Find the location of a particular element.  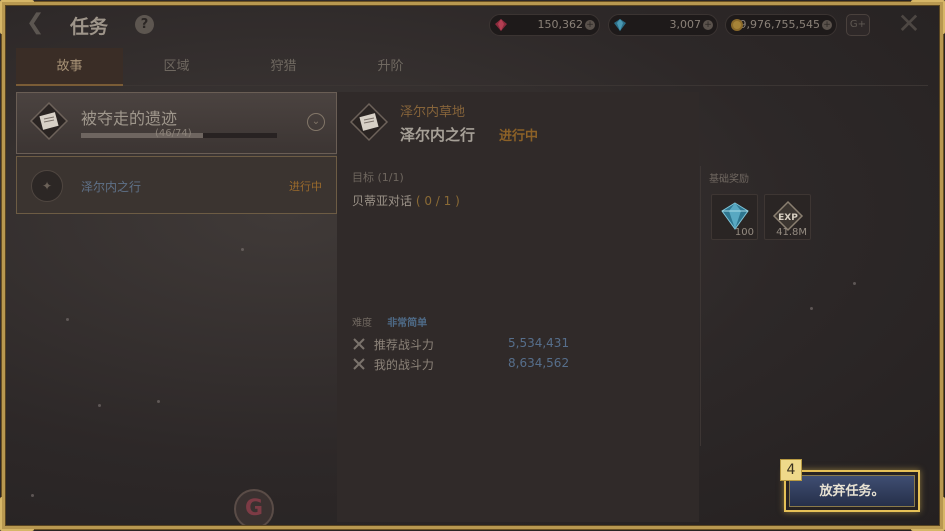

tab-region: 区域 is located at coordinates (176, 67).